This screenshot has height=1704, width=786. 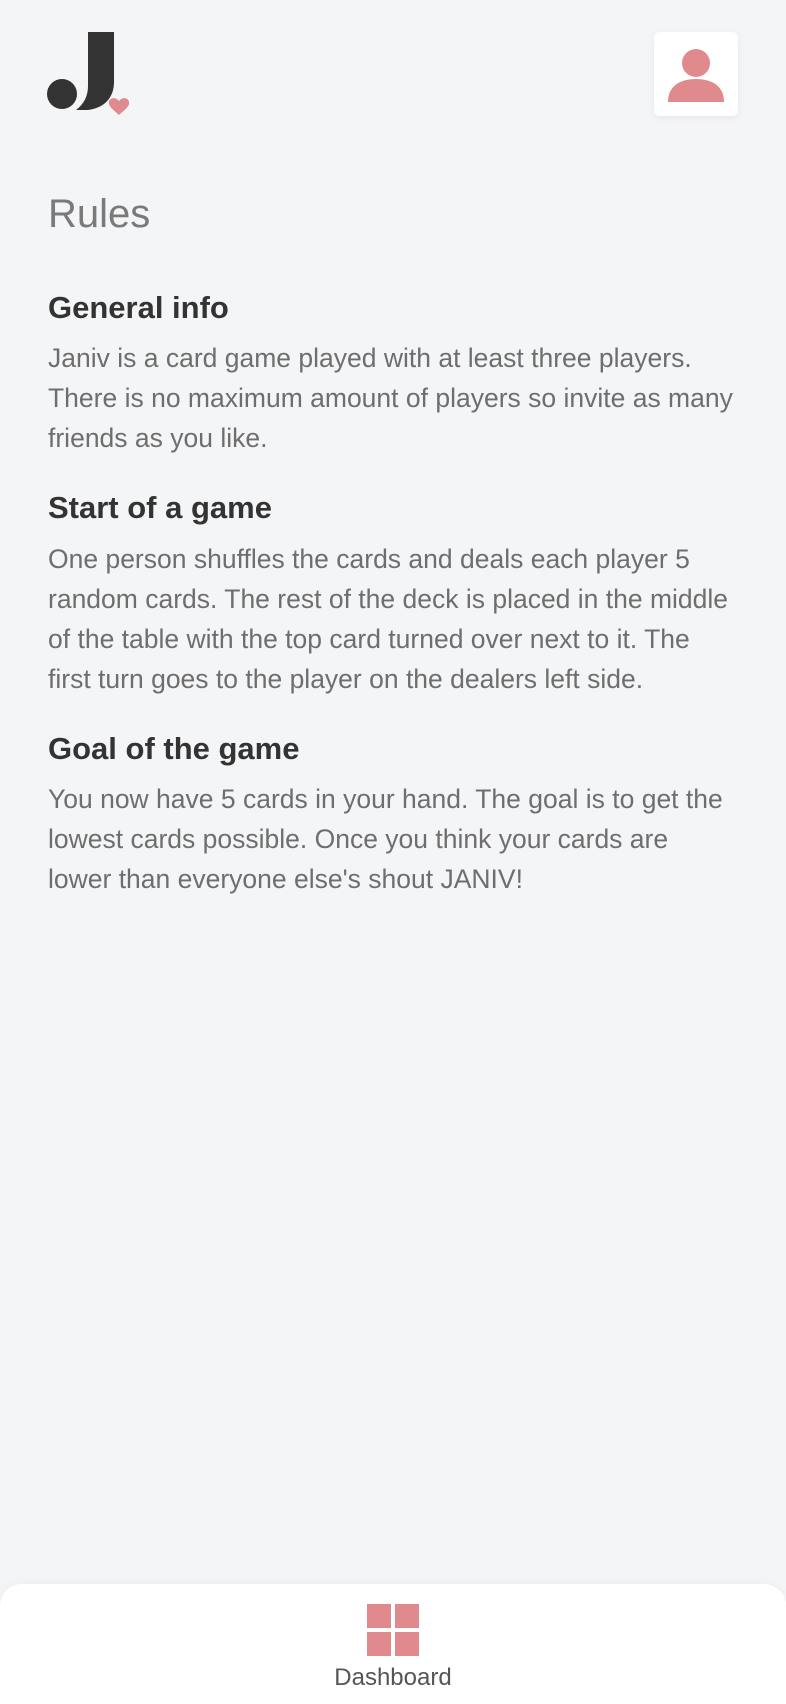 What do you see at coordinates (393, 1630) in the screenshot?
I see `dashboard-grid-icon` at bounding box center [393, 1630].